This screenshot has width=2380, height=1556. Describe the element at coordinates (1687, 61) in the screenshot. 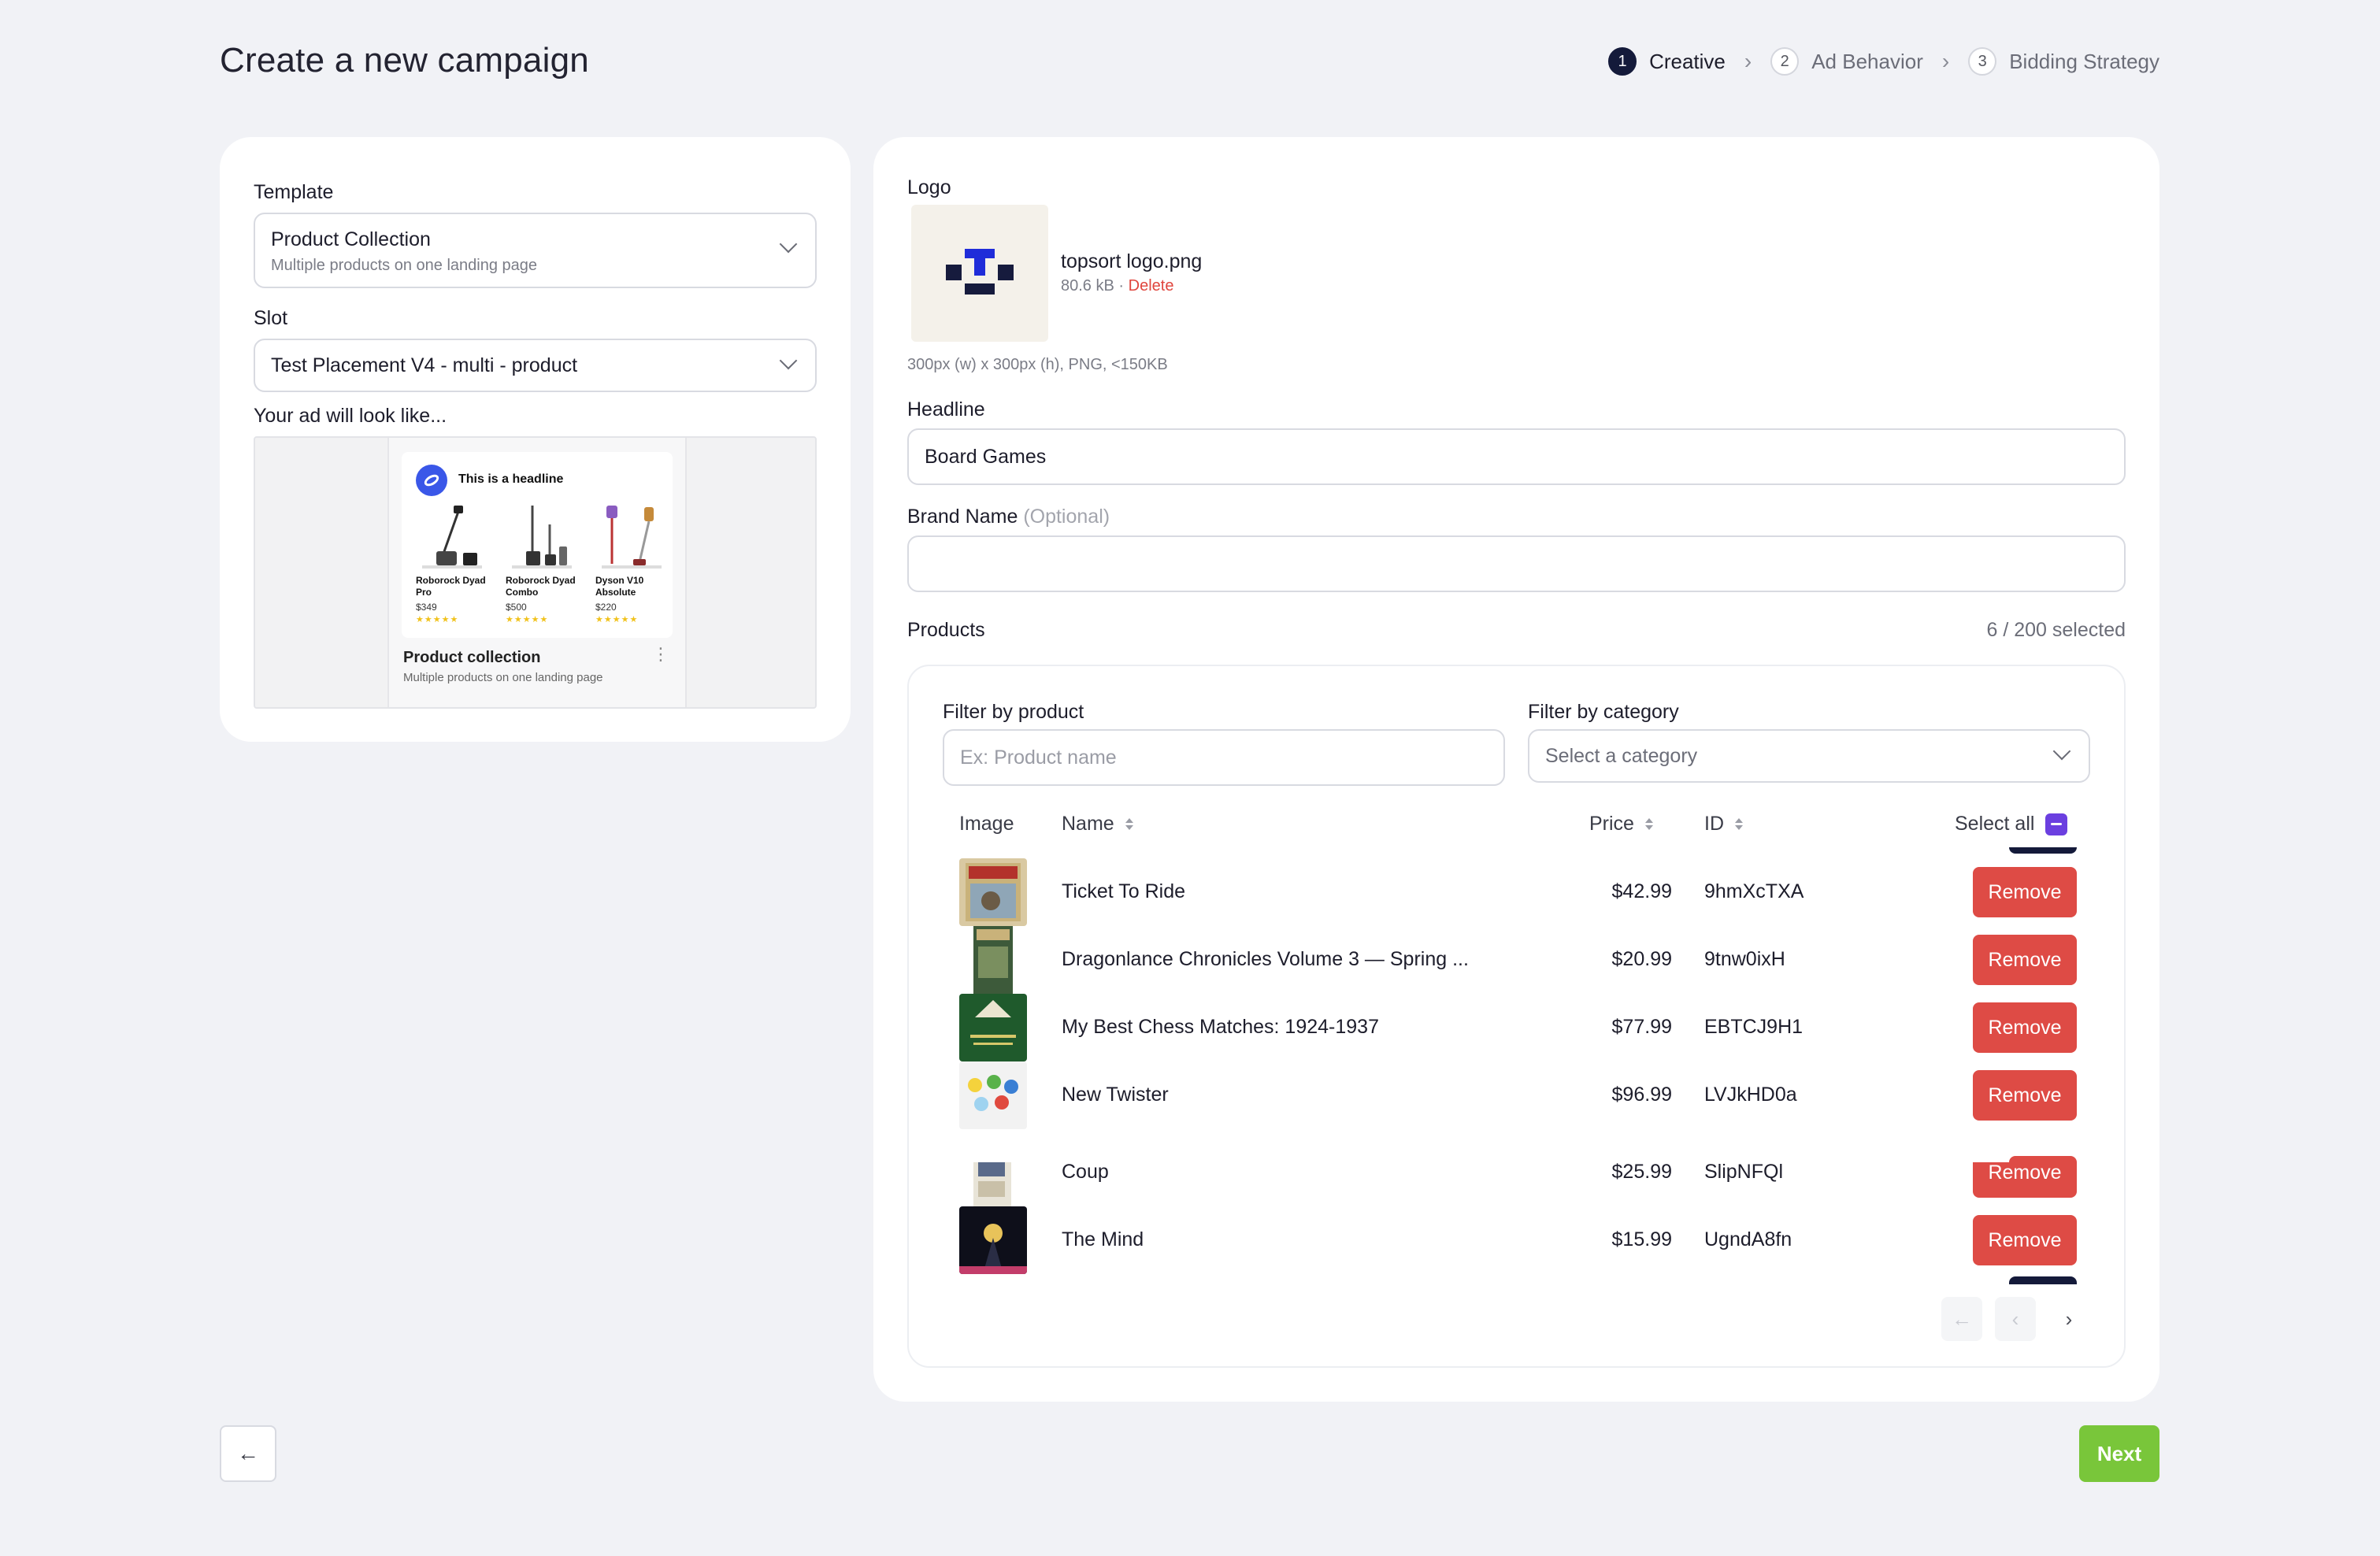

I see `step-label: Creative` at that location.